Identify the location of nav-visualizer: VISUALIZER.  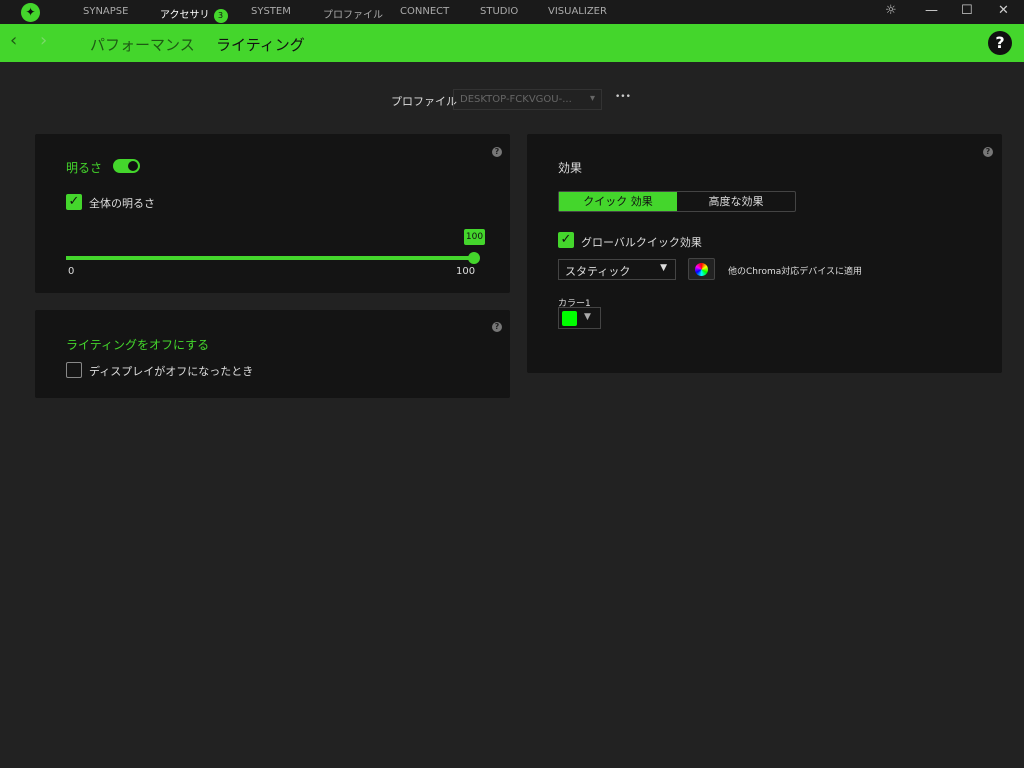
(577, 11).